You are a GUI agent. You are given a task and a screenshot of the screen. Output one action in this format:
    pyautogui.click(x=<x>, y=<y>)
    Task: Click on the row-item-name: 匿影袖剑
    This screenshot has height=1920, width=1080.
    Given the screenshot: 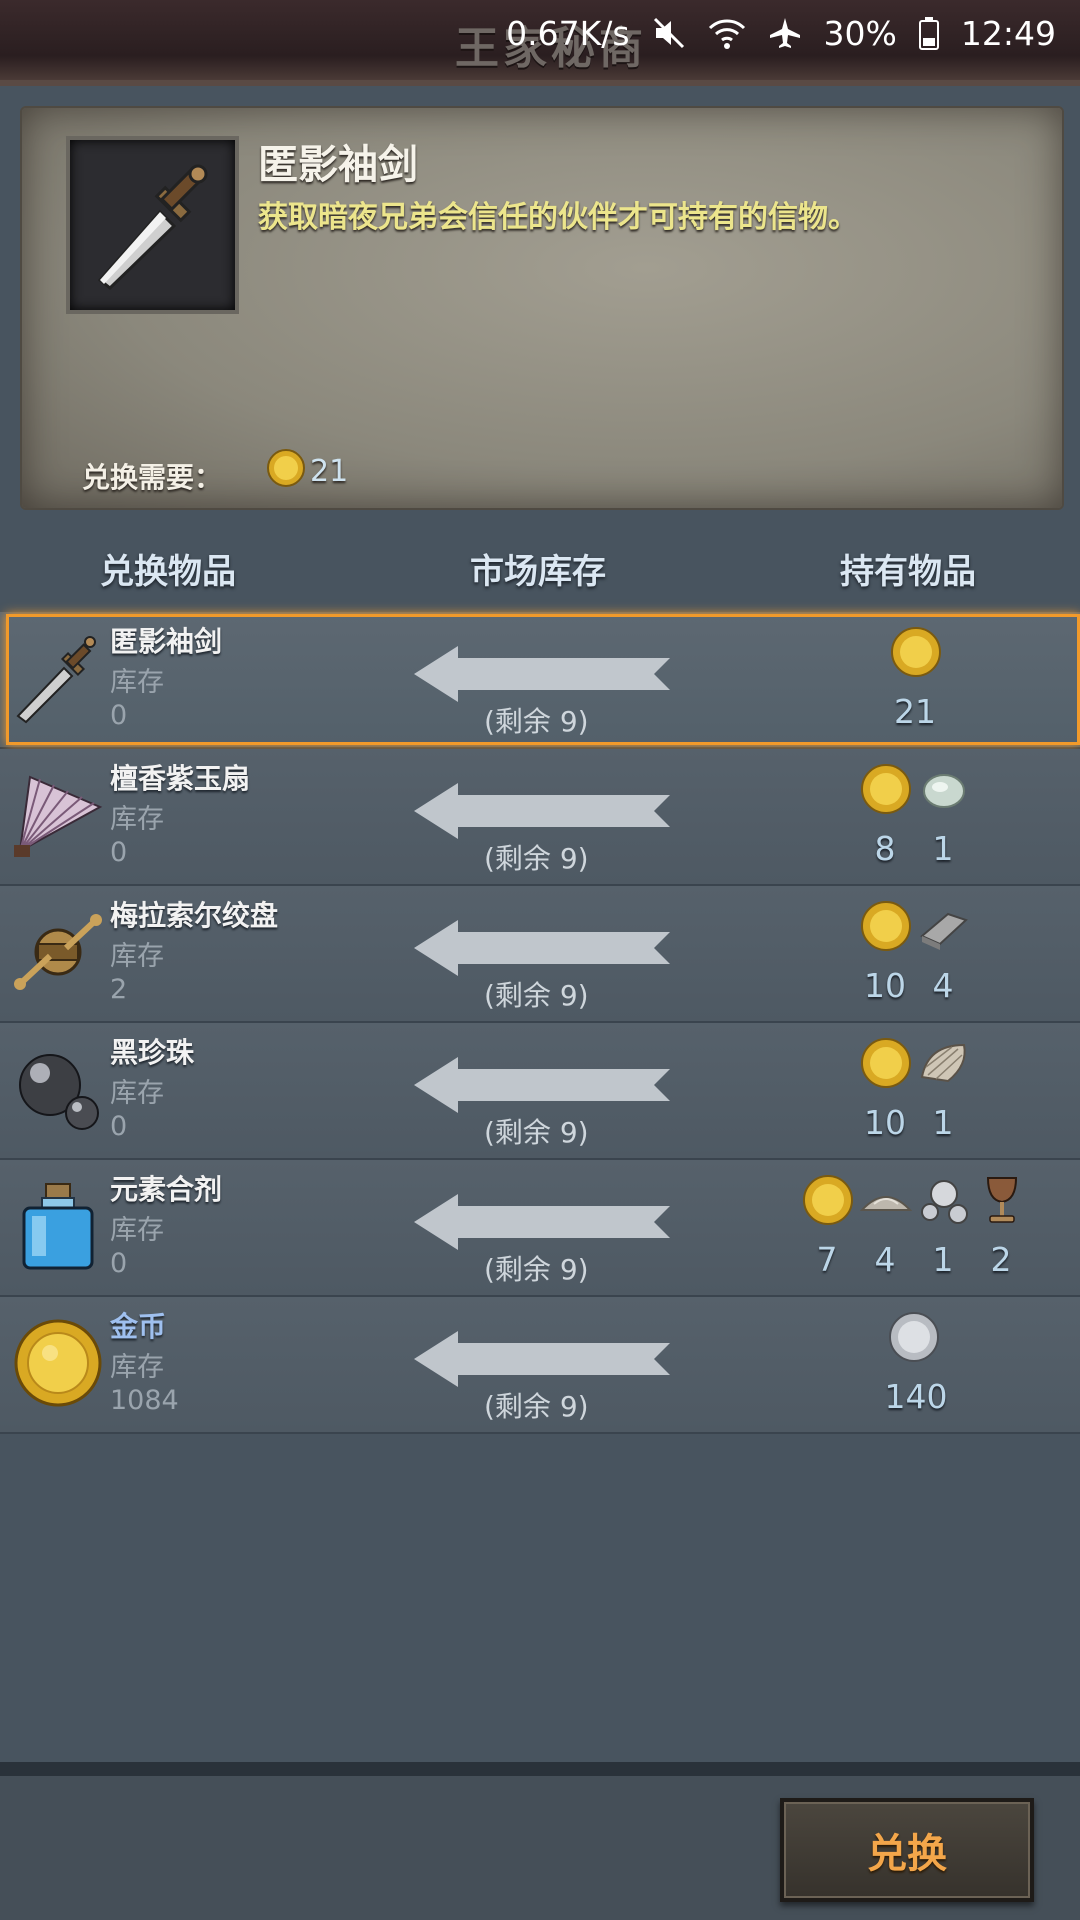 What is the action you would take?
    pyautogui.click(x=166, y=641)
    